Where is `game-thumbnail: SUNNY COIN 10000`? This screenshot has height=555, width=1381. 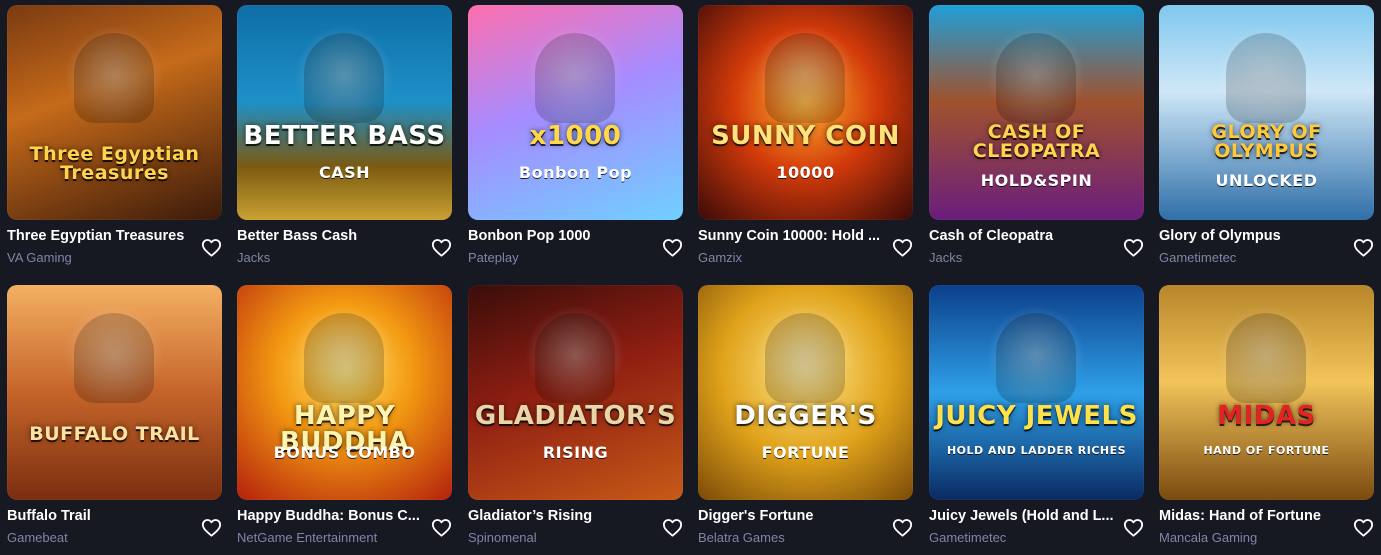
game-thumbnail: SUNNY COIN 10000 is located at coordinates (805, 112).